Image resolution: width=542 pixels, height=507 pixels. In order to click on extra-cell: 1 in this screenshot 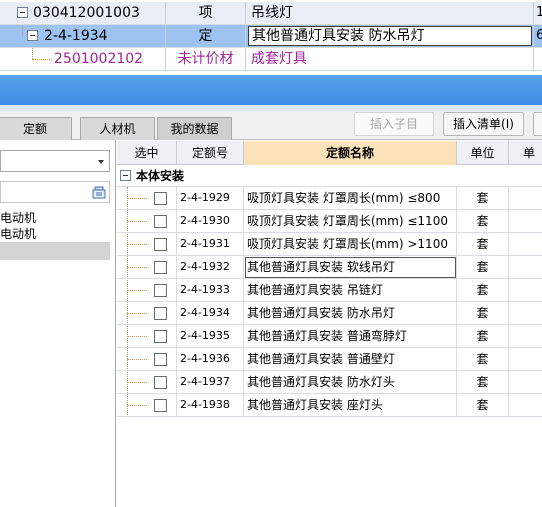, I will do `click(538, 13)`.